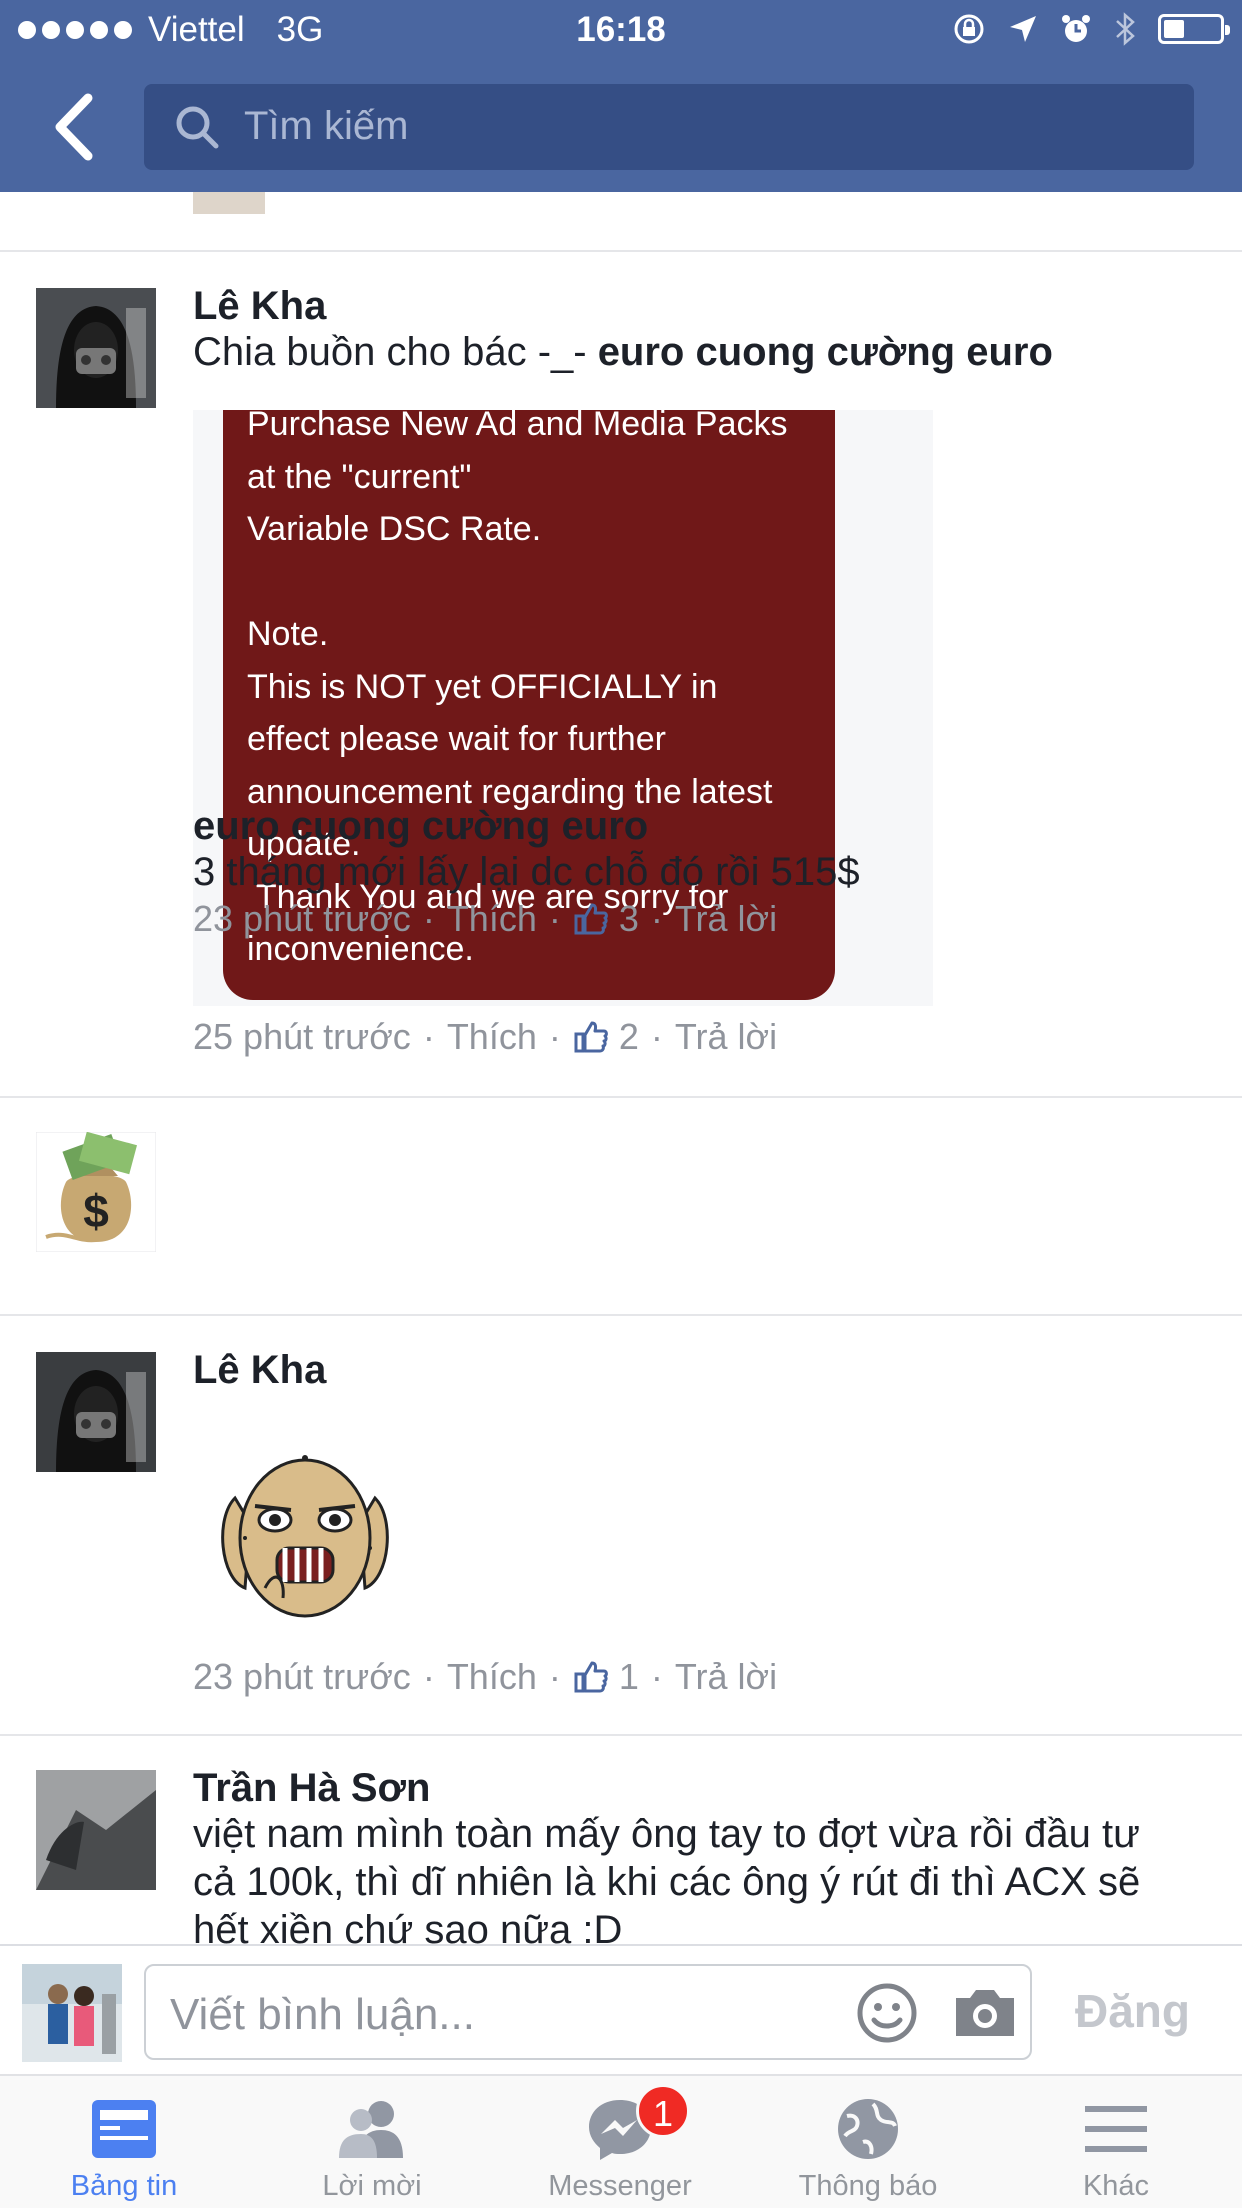 The width and height of the screenshot is (1242, 2208). What do you see at coordinates (72, 2013) in the screenshot?
I see `my-avatar` at bounding box center [72, 2013].